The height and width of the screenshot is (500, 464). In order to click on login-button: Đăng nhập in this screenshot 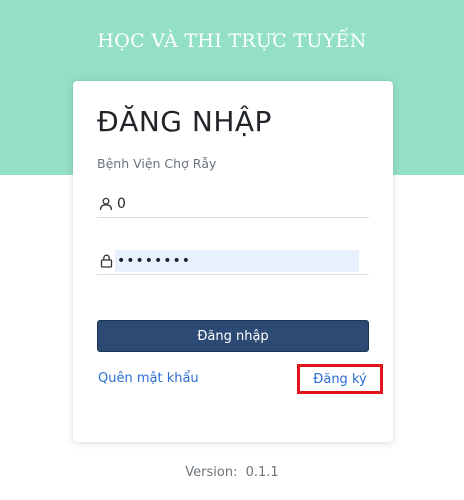, I will do `click(233, 336)`.